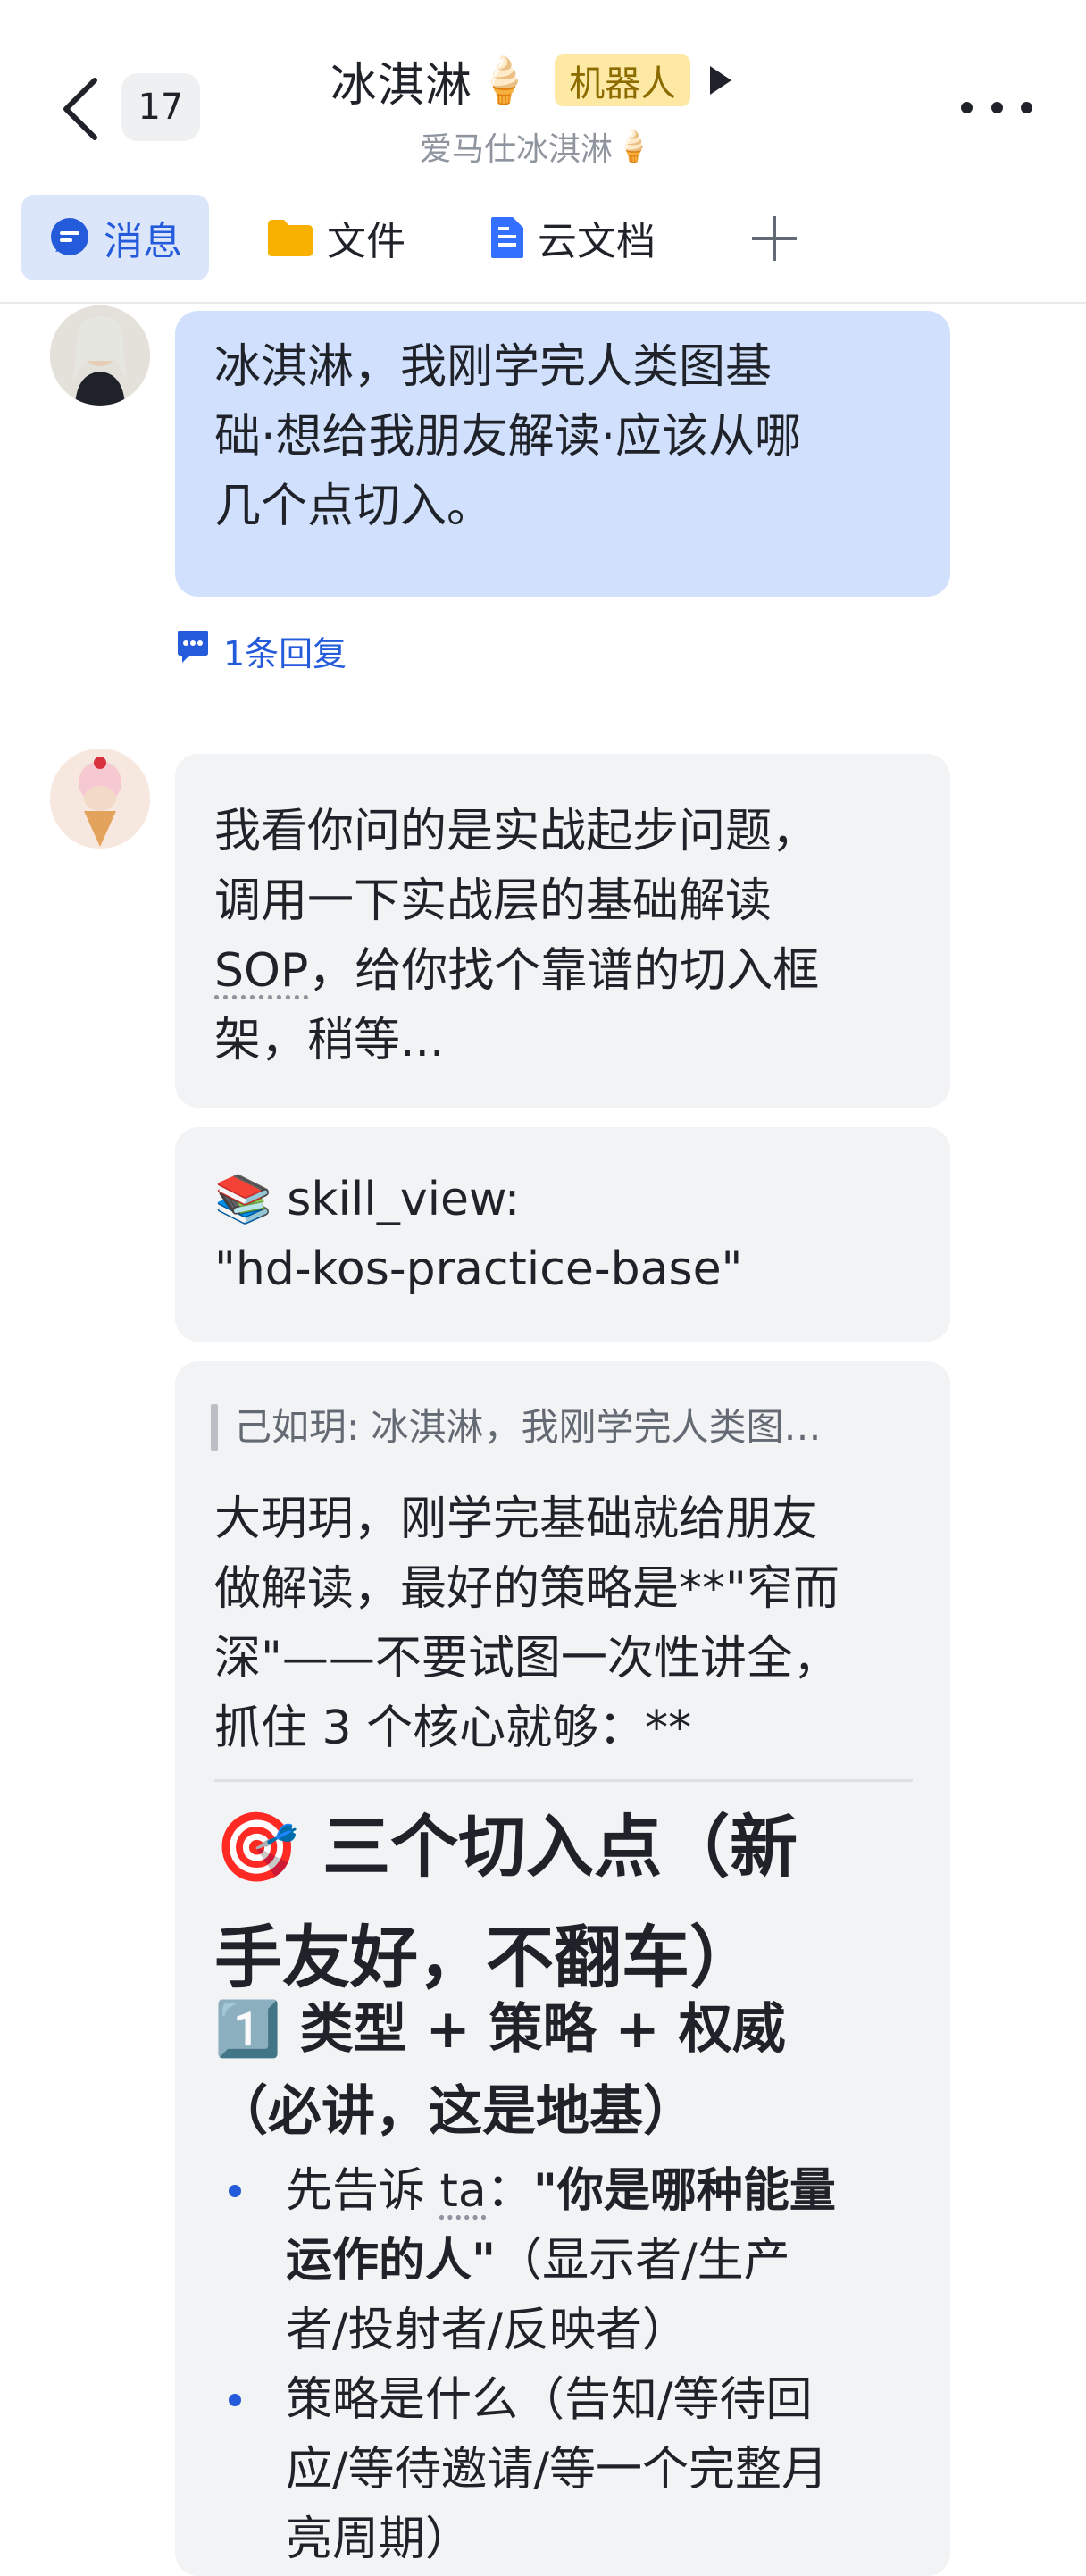 This screenshot has width=1086, height=2576. Describe the element at coordinates (623, 80) in the screenshot. I see `bot-tag: 机器人` at that location.